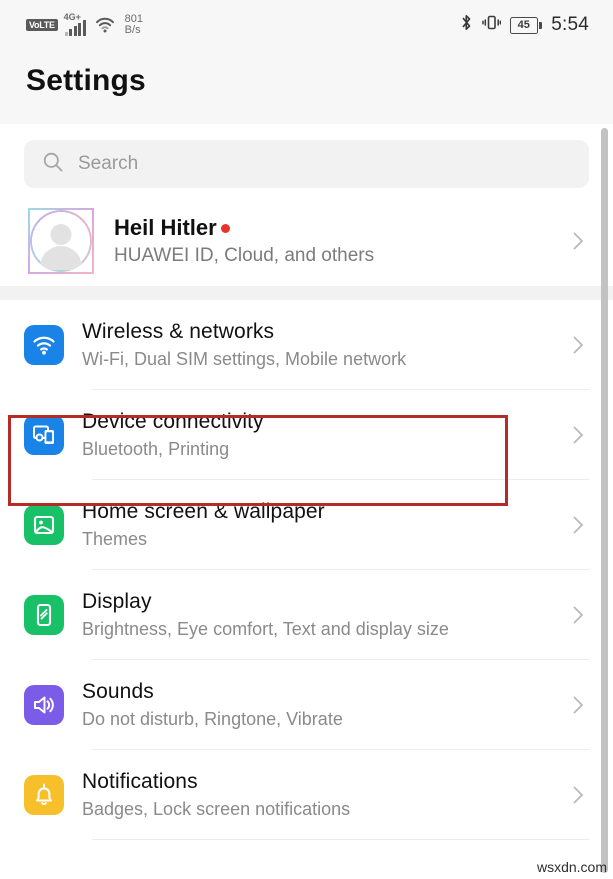  I want to click on list-item-title: Sounds, so click(118, 691).